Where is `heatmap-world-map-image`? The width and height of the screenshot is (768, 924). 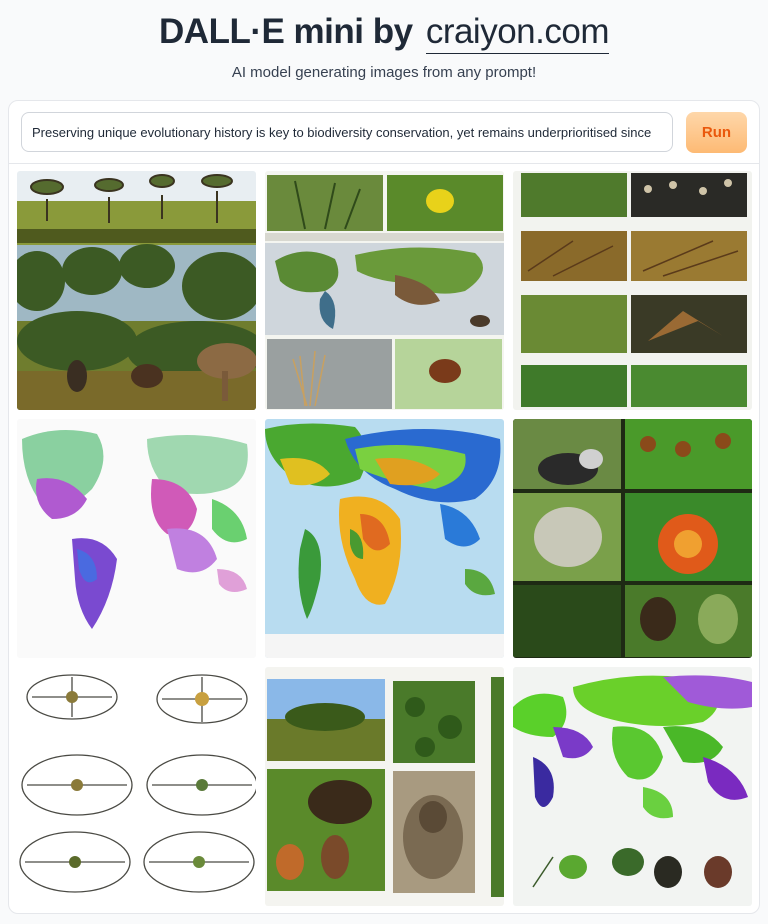
heatmap-world-map-image is located at coordinates (384, 538).